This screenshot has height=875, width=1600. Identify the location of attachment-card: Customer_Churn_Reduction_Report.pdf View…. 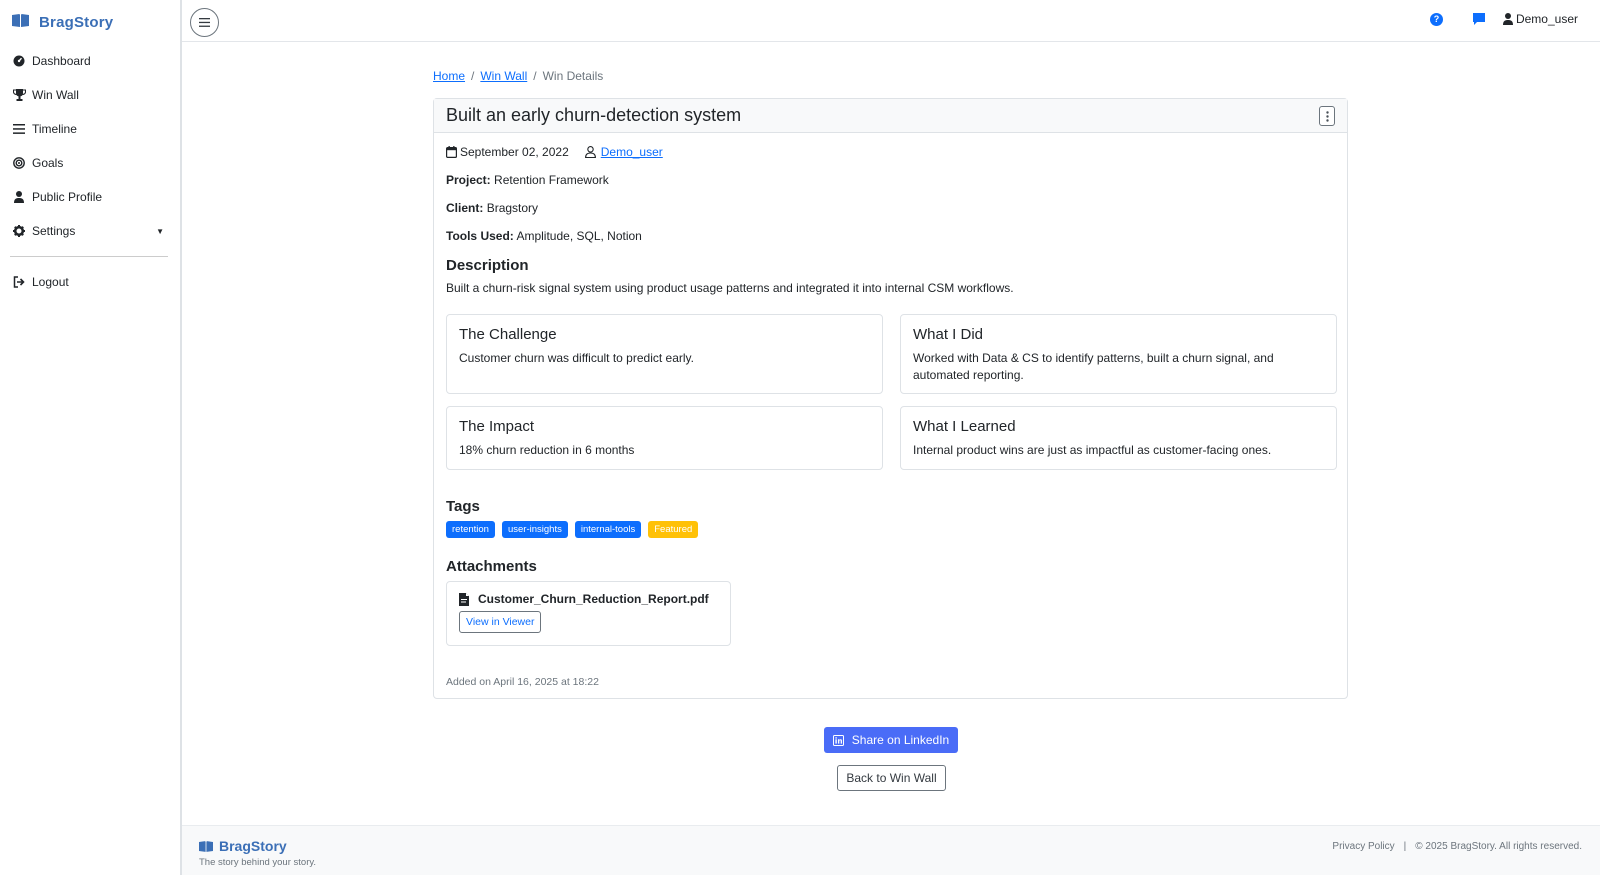
(588, 613).